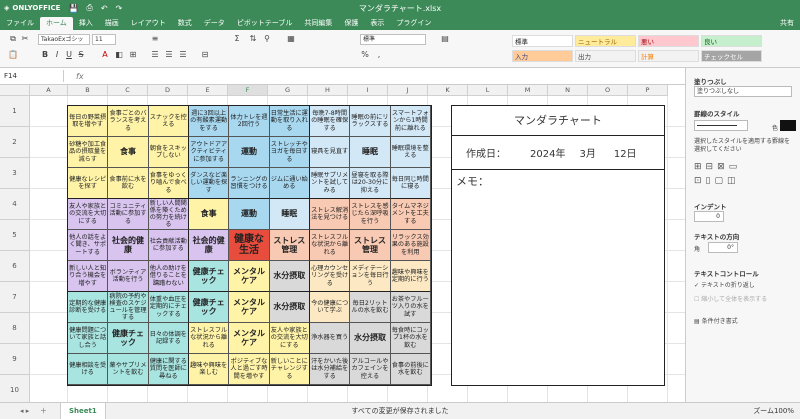 The height and width of the screenshot is (419, 800). Describe the element at coordinates (168, 307) in the screenshot. I see `mandala-cell: 体重や血圧を定期的にチェックする` at that location.